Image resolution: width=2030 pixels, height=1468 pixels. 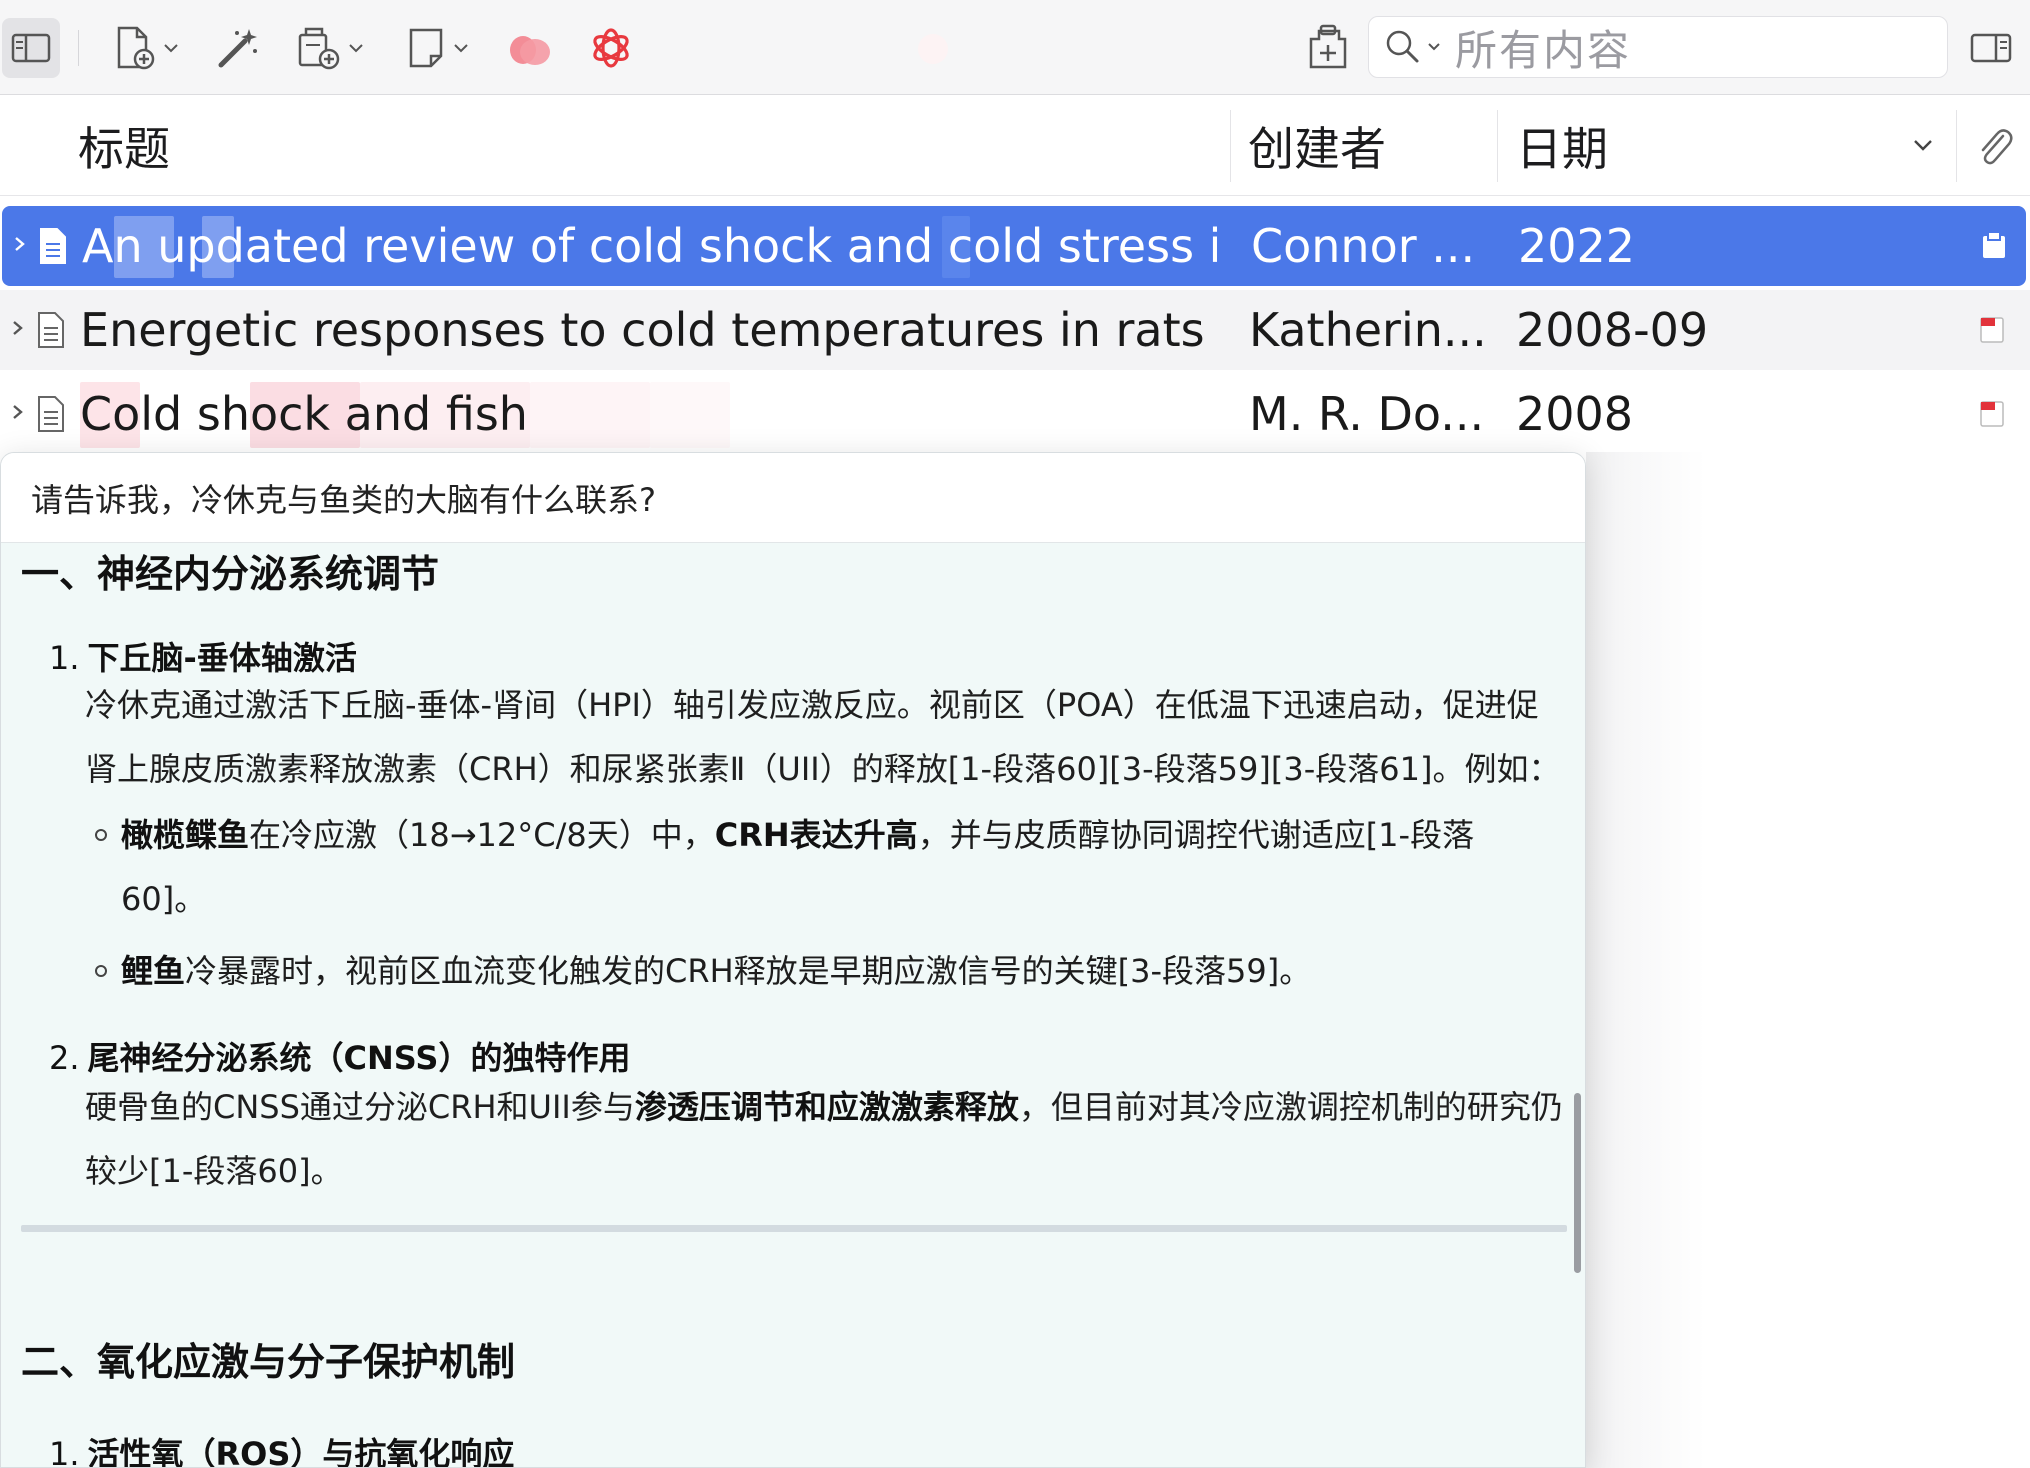 I want to click on sidebar-toggle-button, so click(x=31, y=48).